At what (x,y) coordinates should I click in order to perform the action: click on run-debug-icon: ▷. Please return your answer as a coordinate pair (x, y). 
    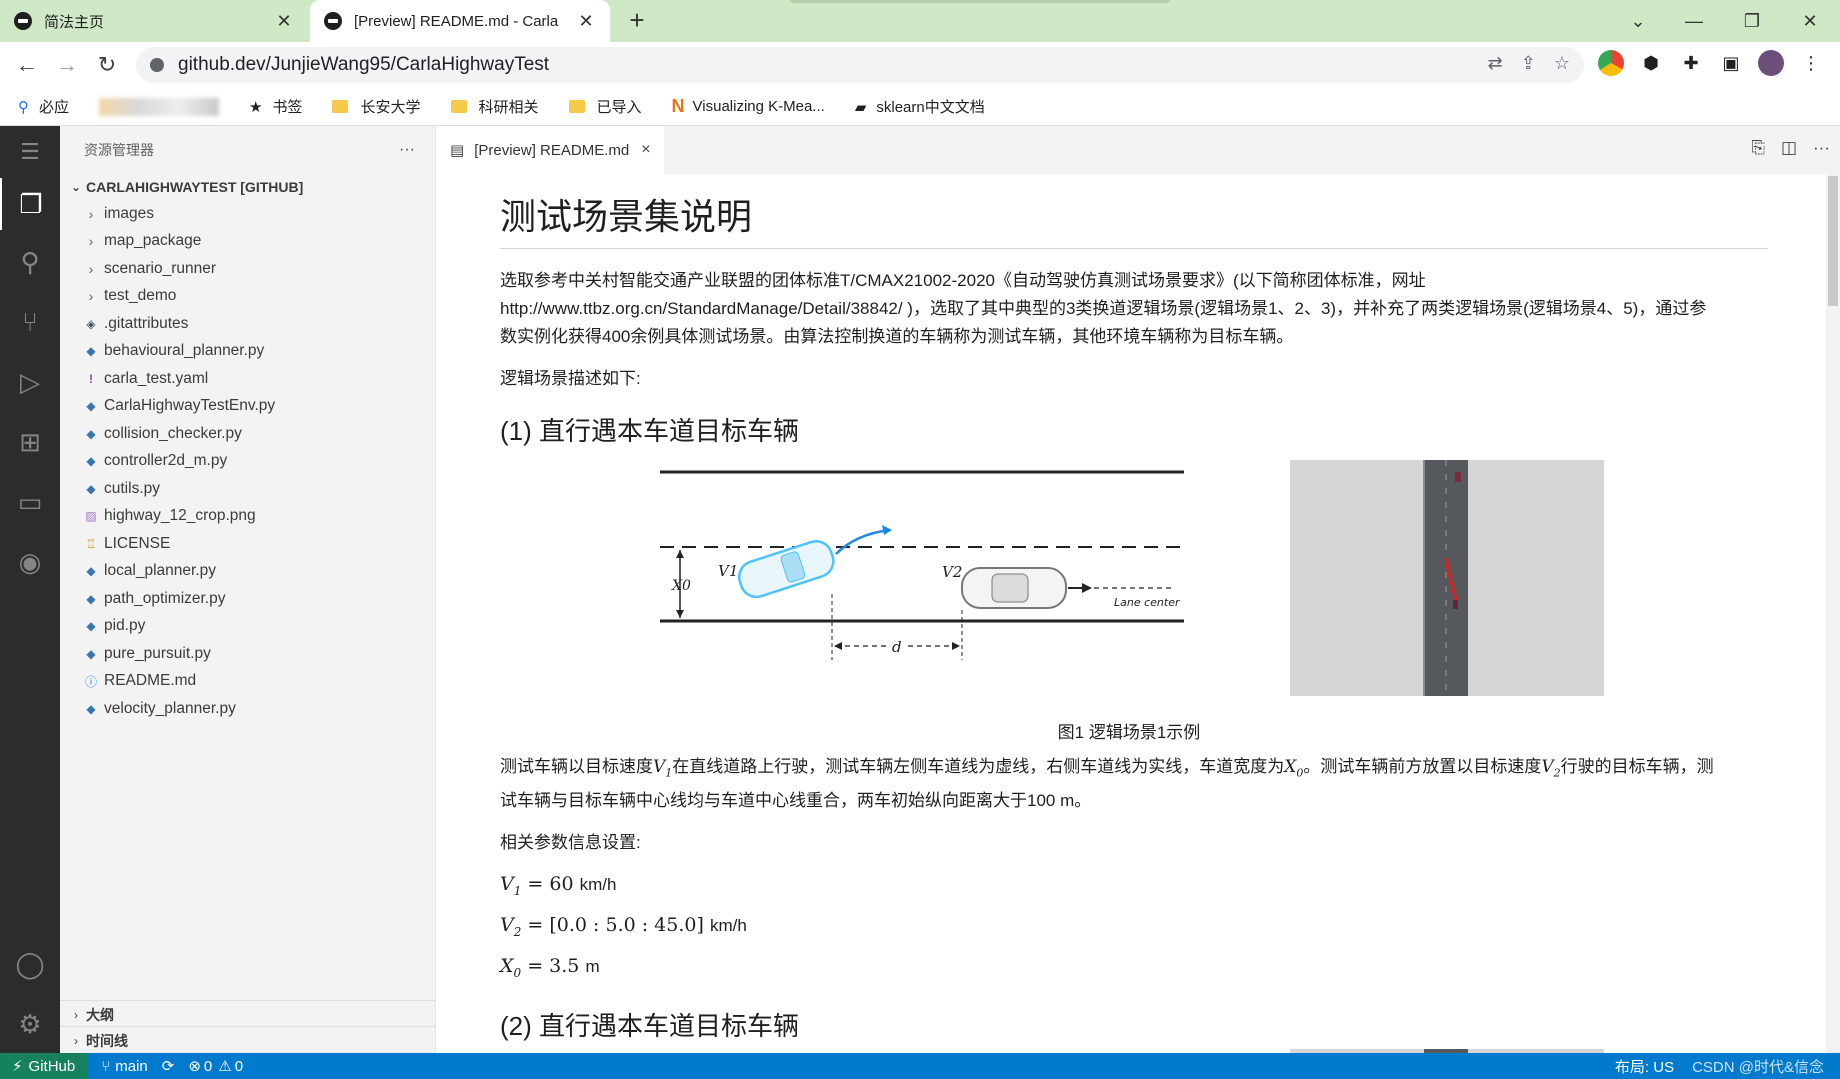
    Looking at the image, I should click on (30, 382).